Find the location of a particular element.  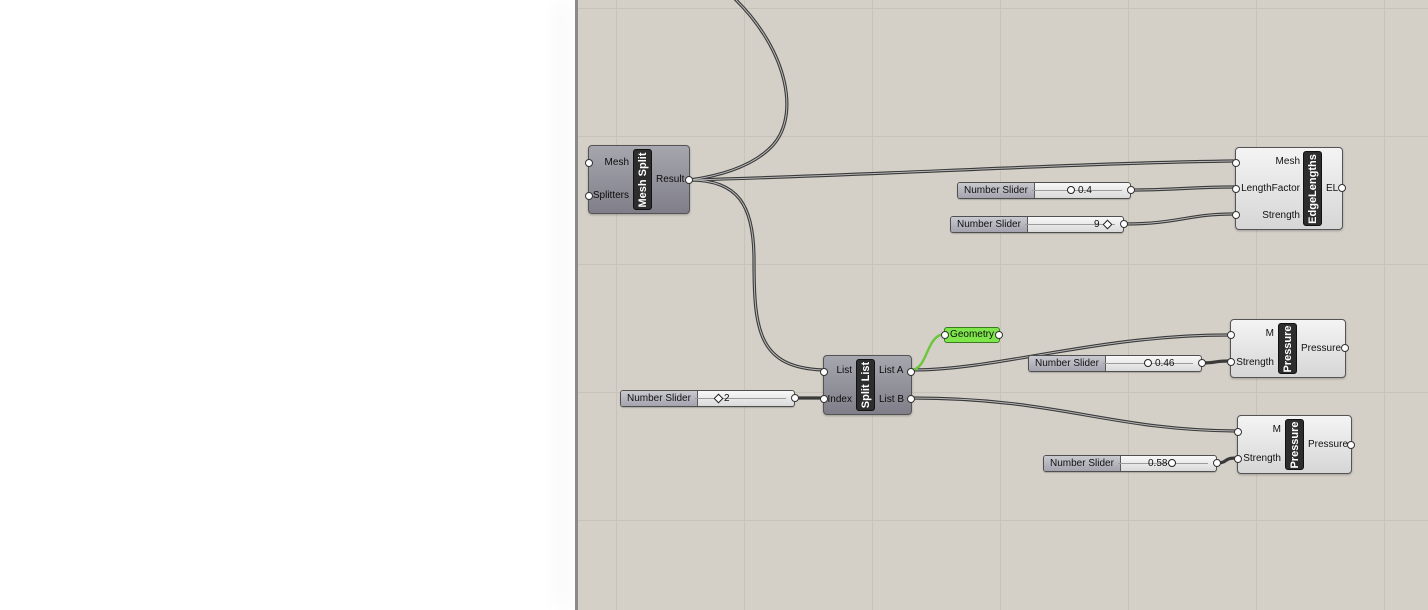

slider-value: 0.46 is located at coordinates (1165, 363).